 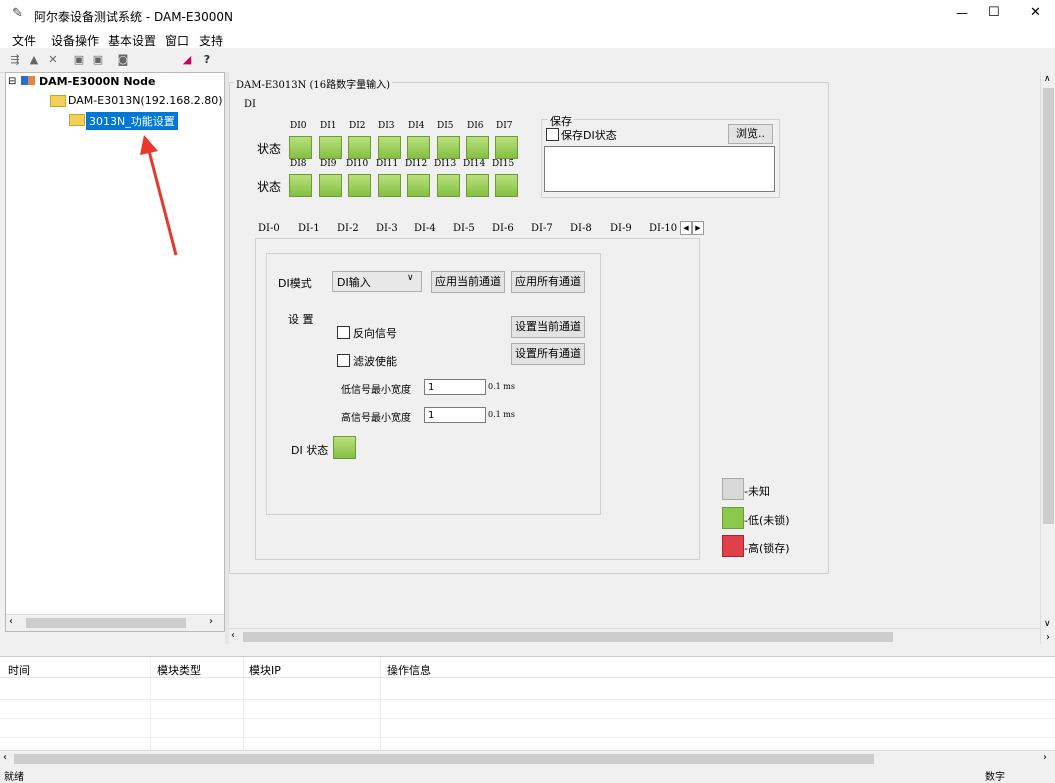 I want to click on invert-signal-label: 反向信号, so click(x=375, y=333).